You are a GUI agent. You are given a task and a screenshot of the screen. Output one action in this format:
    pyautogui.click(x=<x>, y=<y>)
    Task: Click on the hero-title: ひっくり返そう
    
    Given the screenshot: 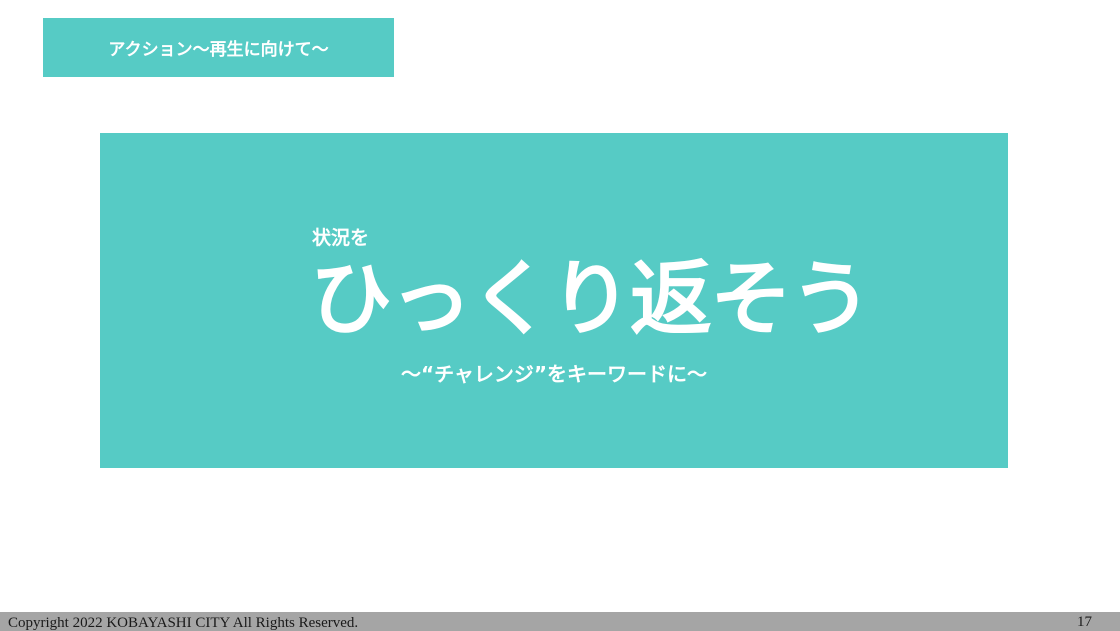 What is the action you would take?
    pyautogui.click(x=591, y=299)
    